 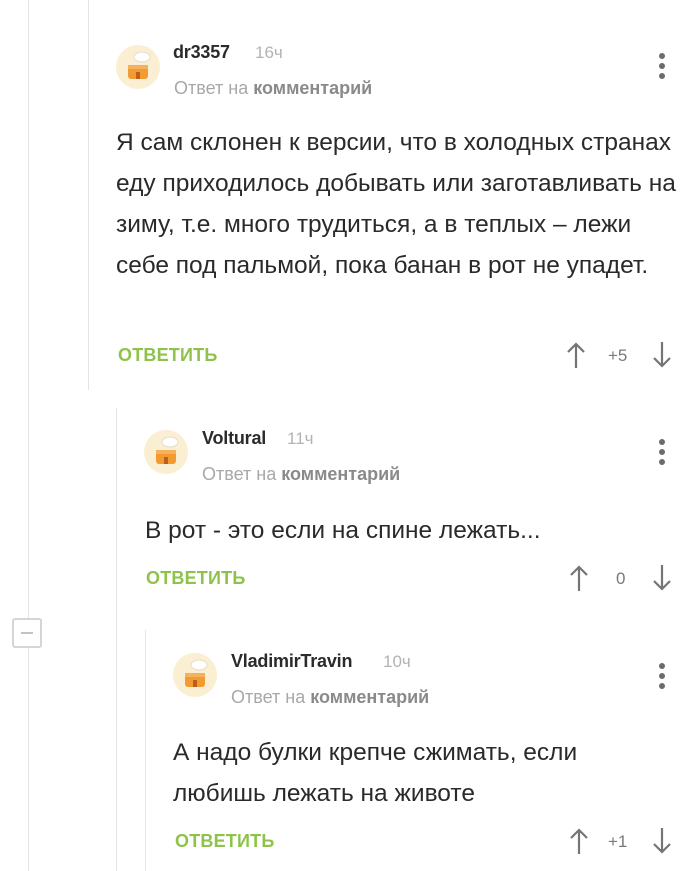 What do you see at coordinates (397, 661) in the screenshot?
I see `comment-time: 10ч` at bounding box center [397, 661].